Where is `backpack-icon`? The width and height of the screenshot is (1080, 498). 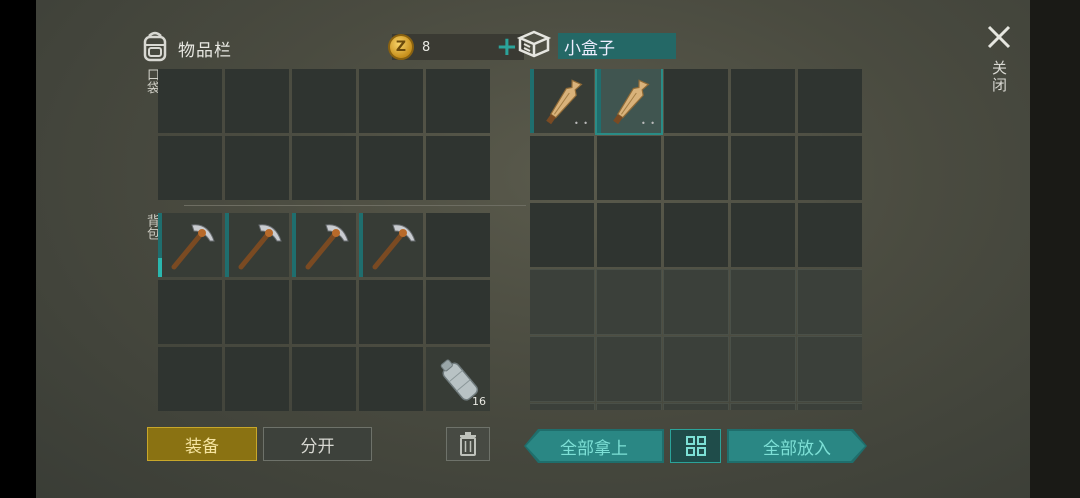 backpack-icon is located at coordinates (155, 48).